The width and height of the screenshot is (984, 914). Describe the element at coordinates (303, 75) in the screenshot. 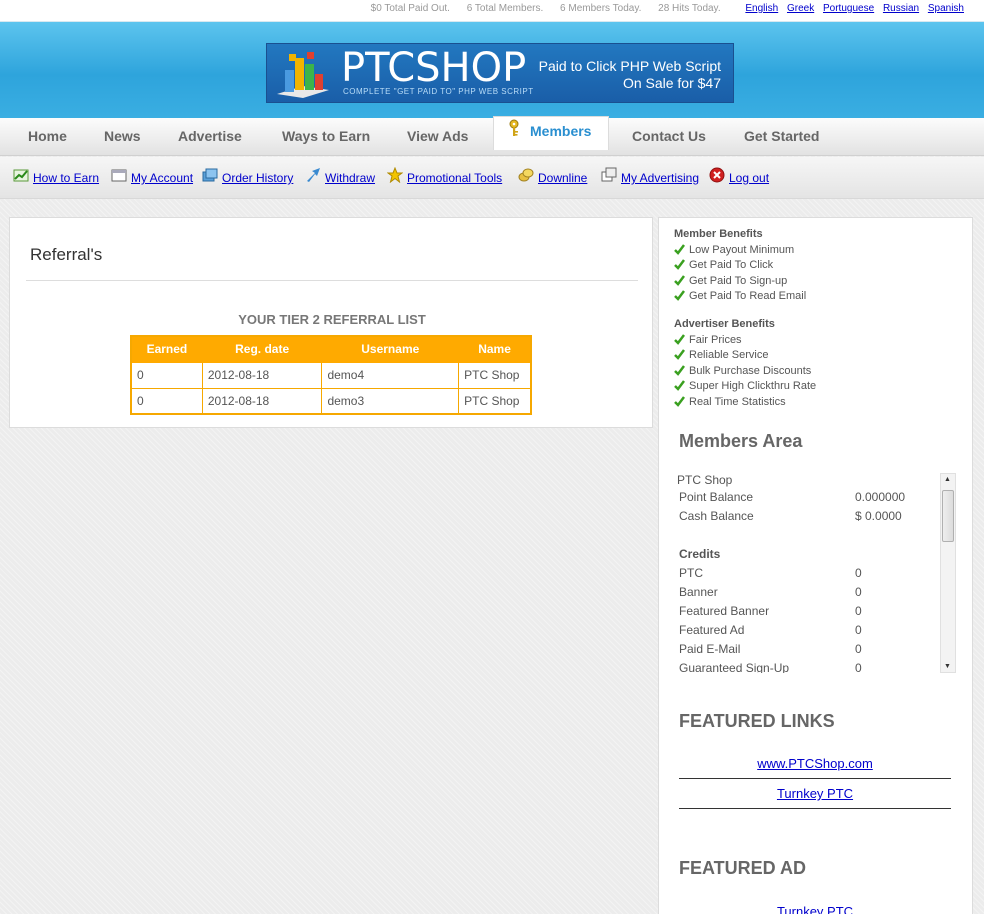

I see `cubes-logo-icon` at that location.